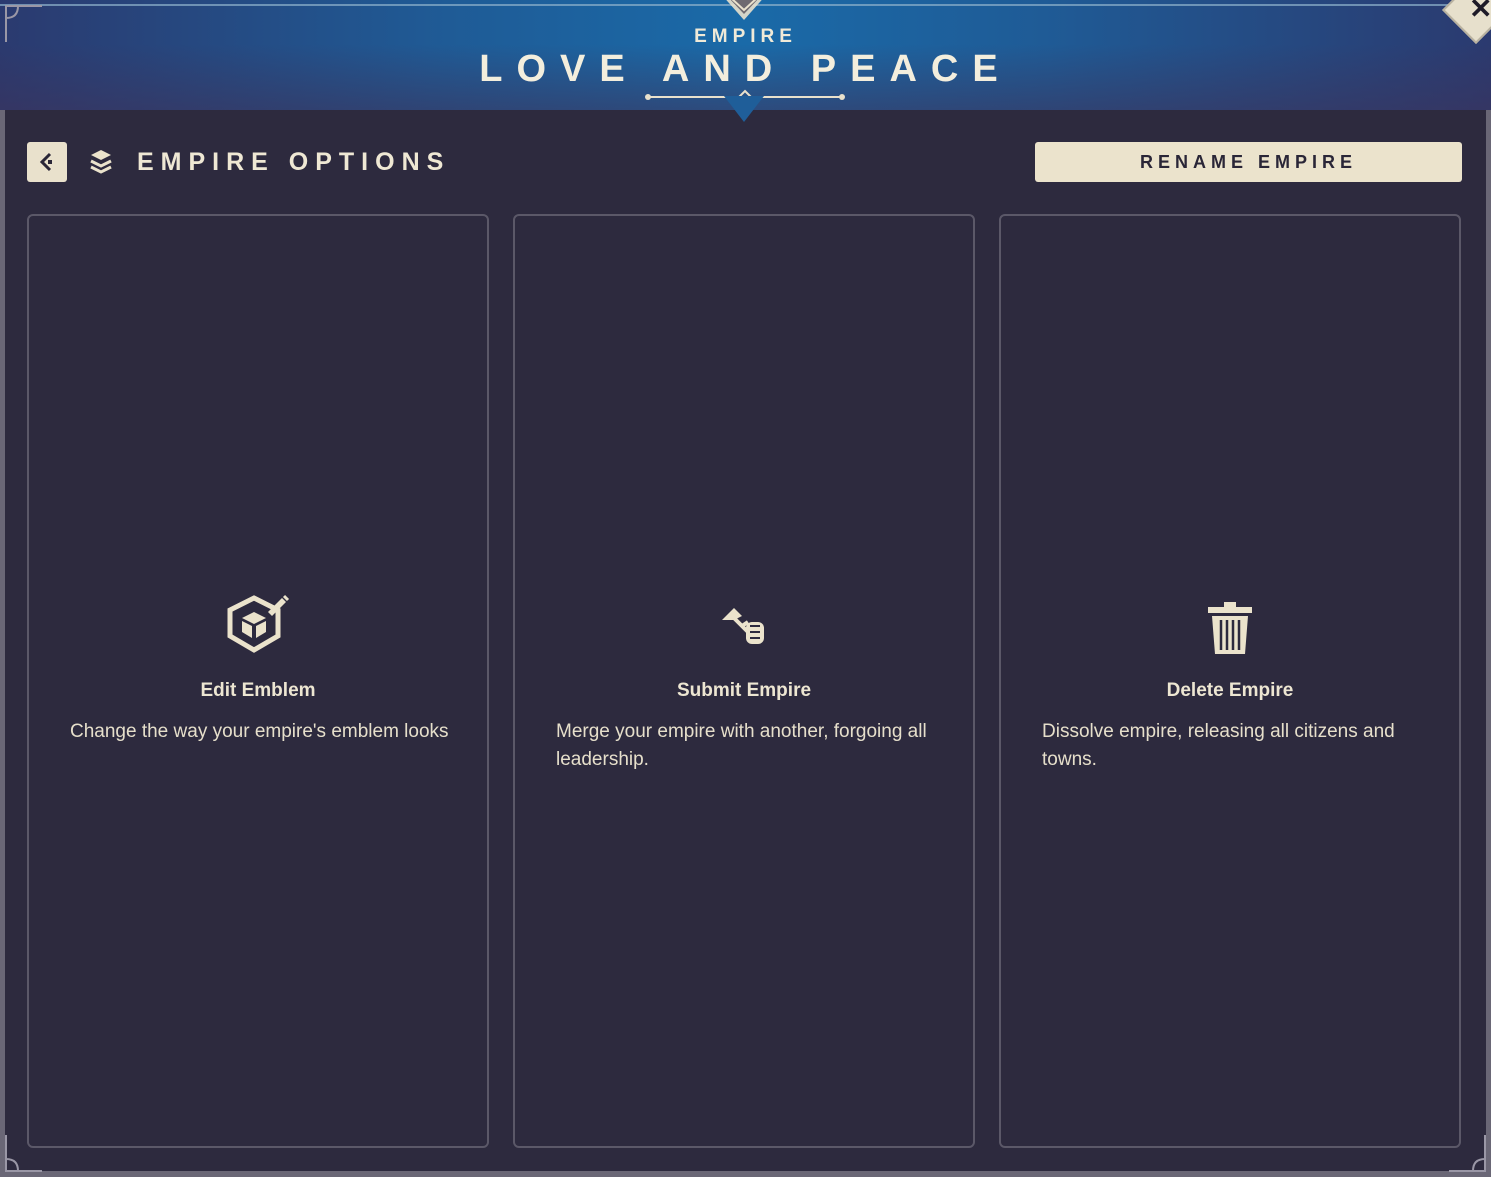 The image size is (1491, 1177). What do you see at coordinates (258, 623) in the screenshot?
I see `emblem-edit-icon` at bounding box center [258, 623].